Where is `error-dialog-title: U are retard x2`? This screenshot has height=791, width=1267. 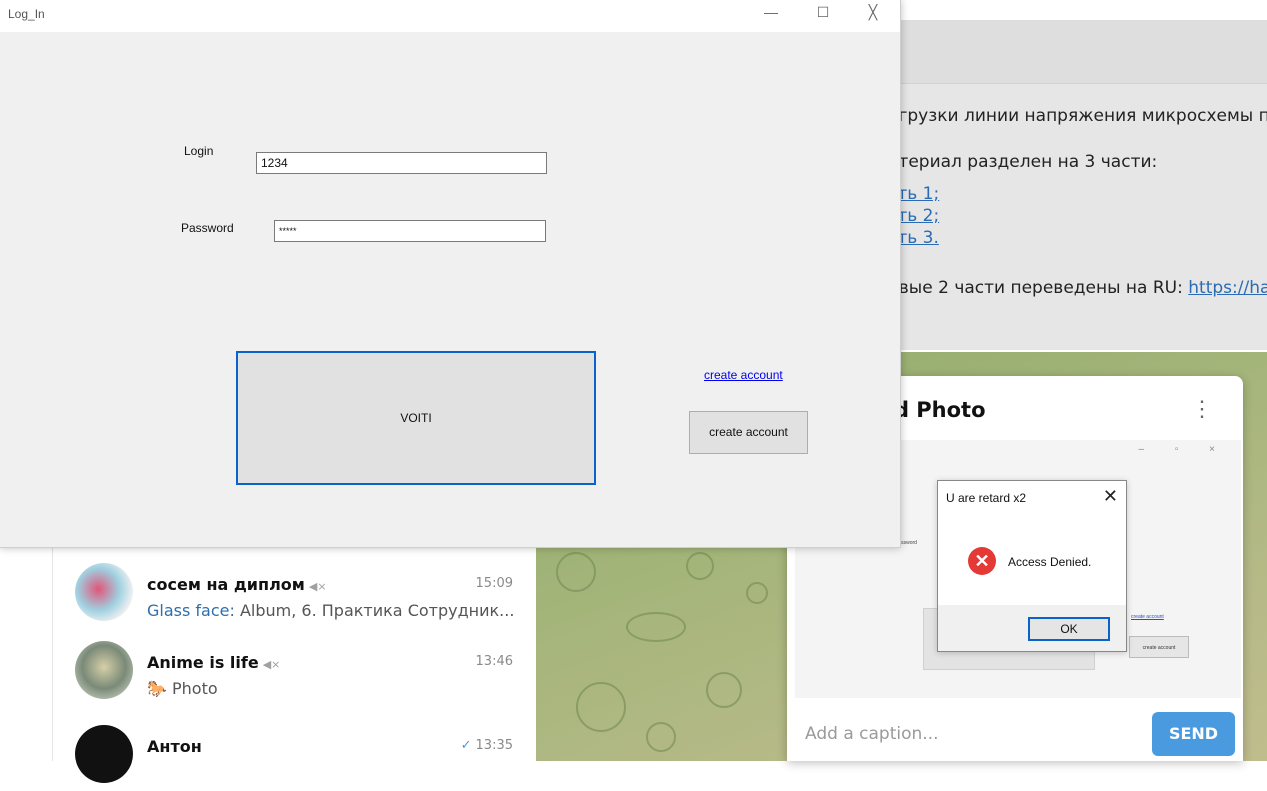 error-dialog-title: U are retard x2 is located at coordinates (986, 498).